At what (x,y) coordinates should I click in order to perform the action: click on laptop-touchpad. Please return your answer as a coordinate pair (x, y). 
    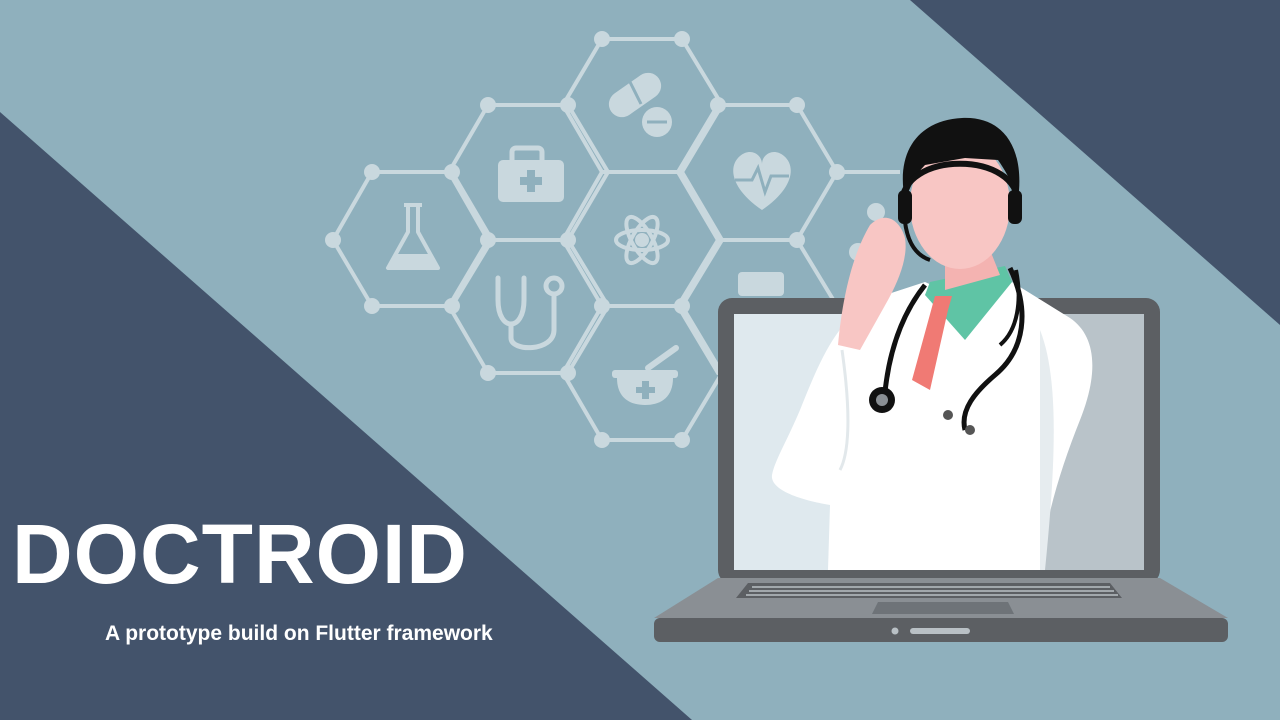
    Looking at the image, I should click on (943, 608).